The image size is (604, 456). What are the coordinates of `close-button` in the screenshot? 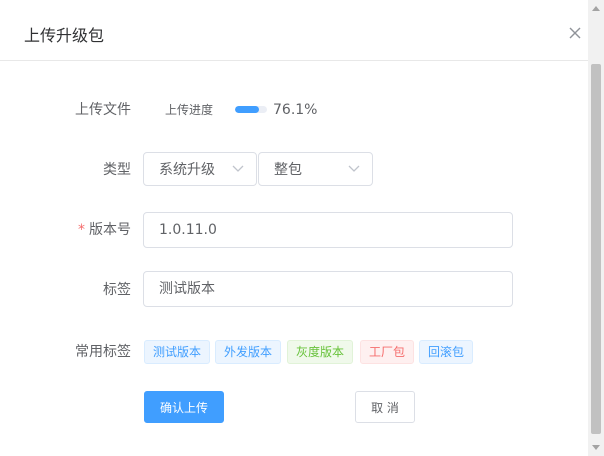 It's located at (575, 33).